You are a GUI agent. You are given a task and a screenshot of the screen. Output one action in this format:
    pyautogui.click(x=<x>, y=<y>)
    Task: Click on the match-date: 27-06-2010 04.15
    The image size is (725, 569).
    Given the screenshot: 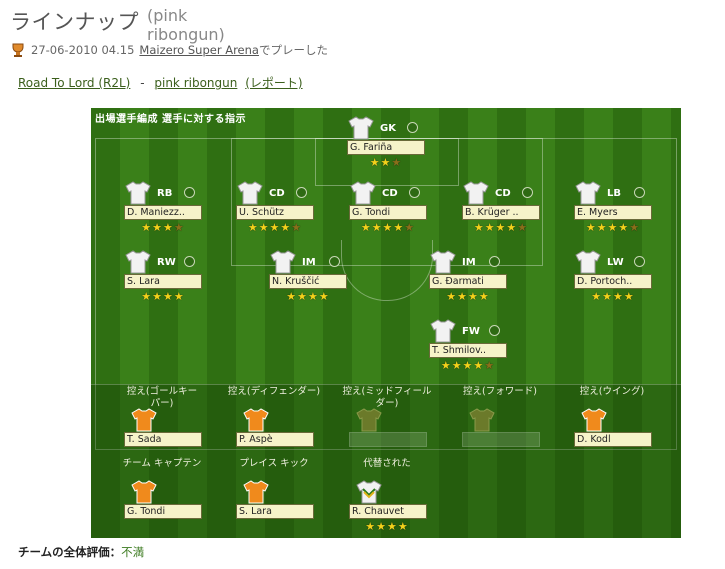 What is the action you would take?
    pyautogui.click(x=83, y=50)
    